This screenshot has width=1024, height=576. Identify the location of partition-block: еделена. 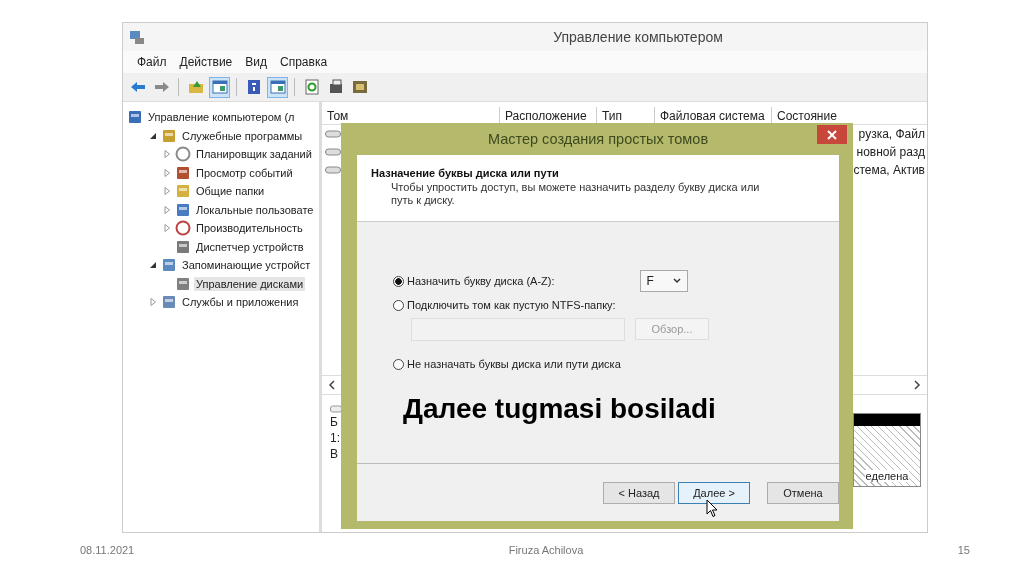
(887, 450).